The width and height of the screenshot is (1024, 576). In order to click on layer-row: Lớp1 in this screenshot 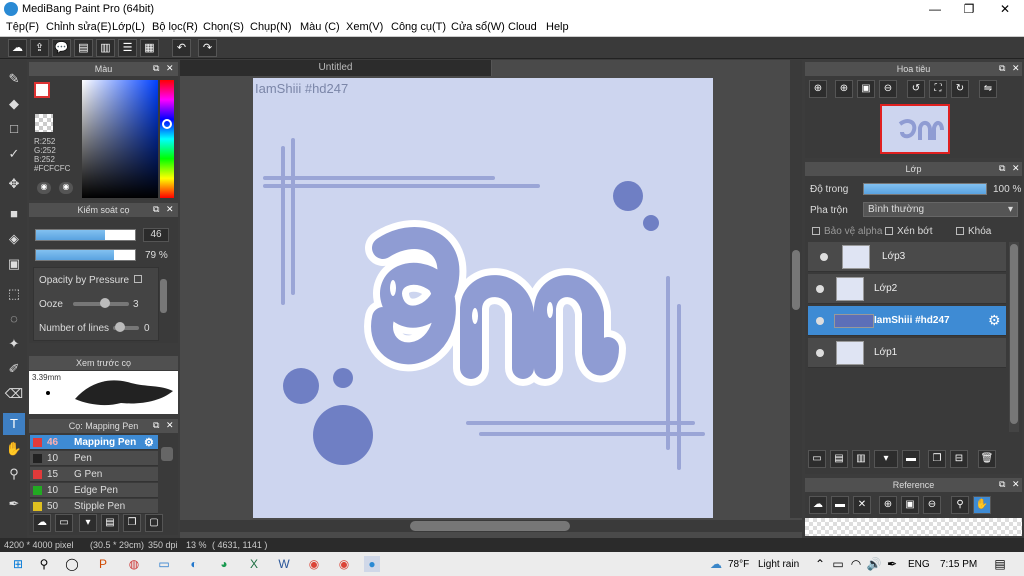, I will do `click(907, 353)`.